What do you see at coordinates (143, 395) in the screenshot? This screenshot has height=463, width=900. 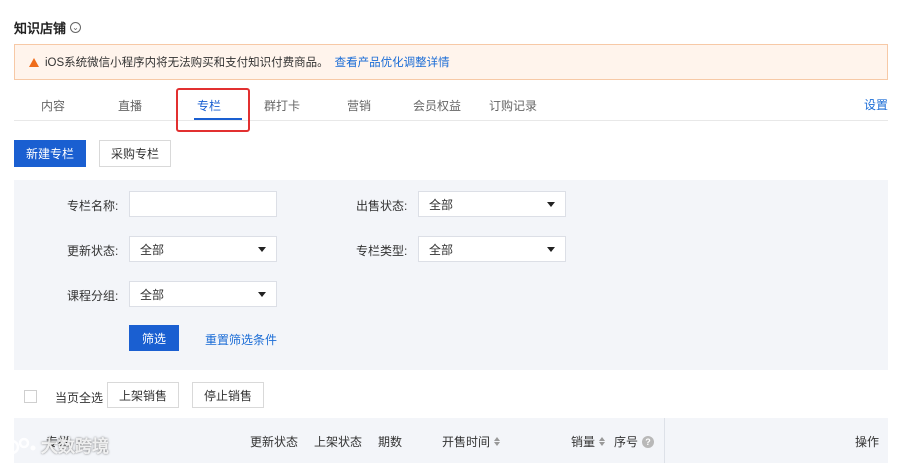 I see `list-for-sale-button: 上架销售` at bounding box center [143, 395].